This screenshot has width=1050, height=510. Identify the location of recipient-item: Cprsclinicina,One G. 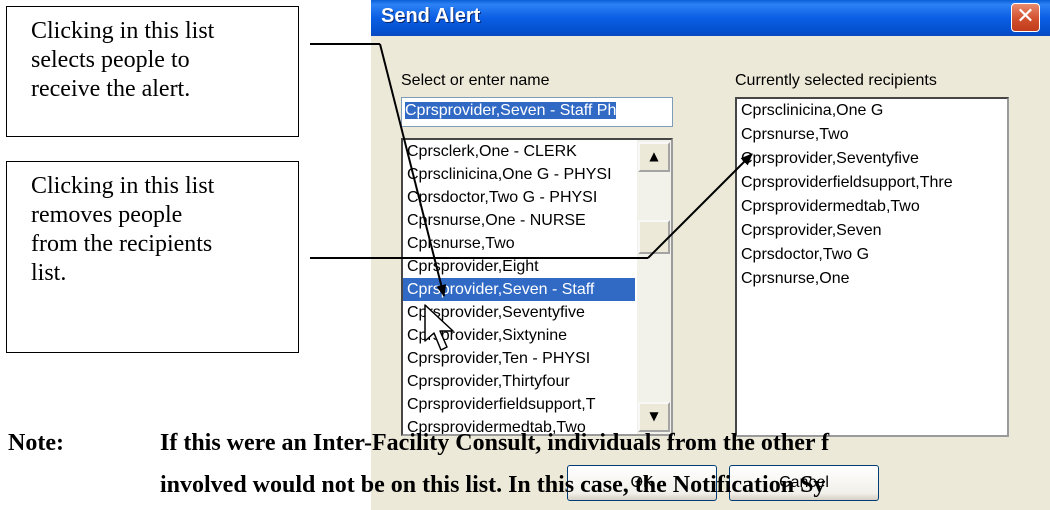
(872, 111).